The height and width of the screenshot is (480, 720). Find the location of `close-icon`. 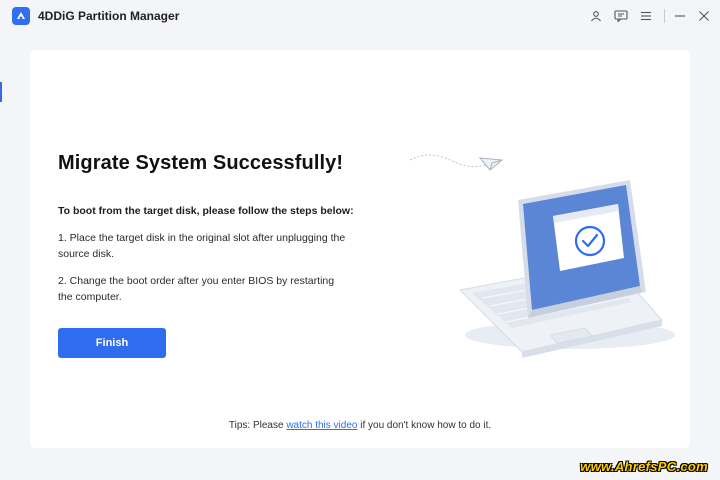

close-icon is located at coordinates (704, 16).